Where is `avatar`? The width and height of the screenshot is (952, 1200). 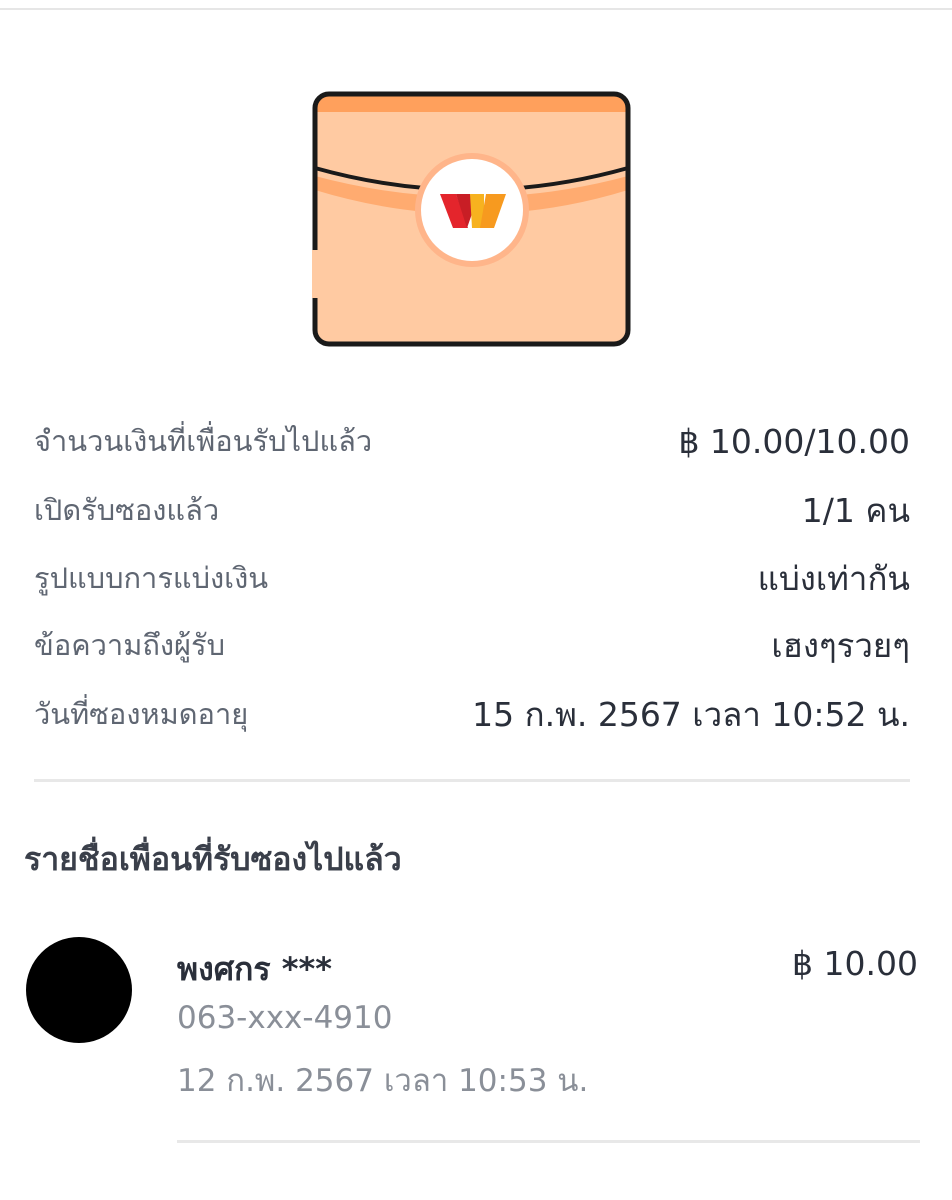 avatar is located at coordinates (79, 990).